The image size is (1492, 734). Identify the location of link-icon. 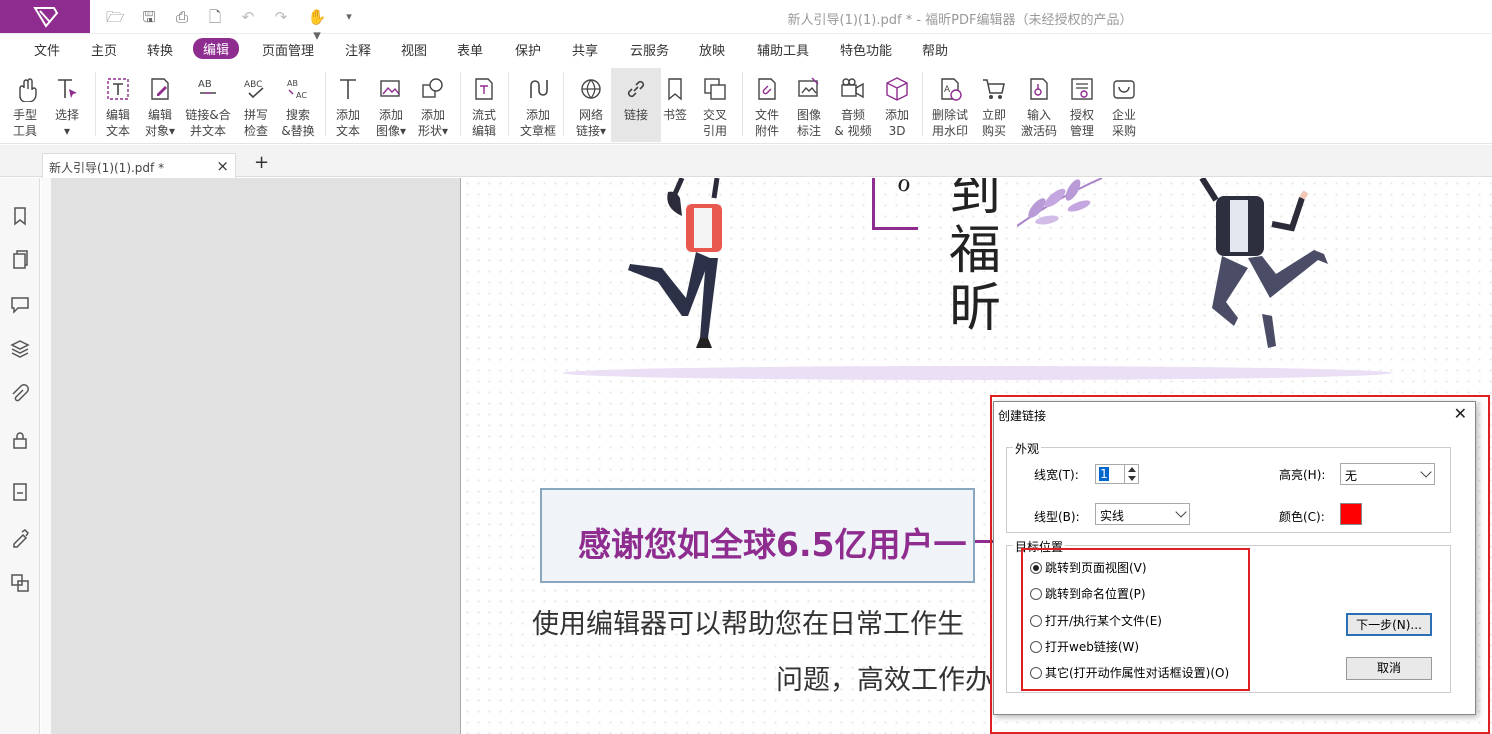
(636, 89).